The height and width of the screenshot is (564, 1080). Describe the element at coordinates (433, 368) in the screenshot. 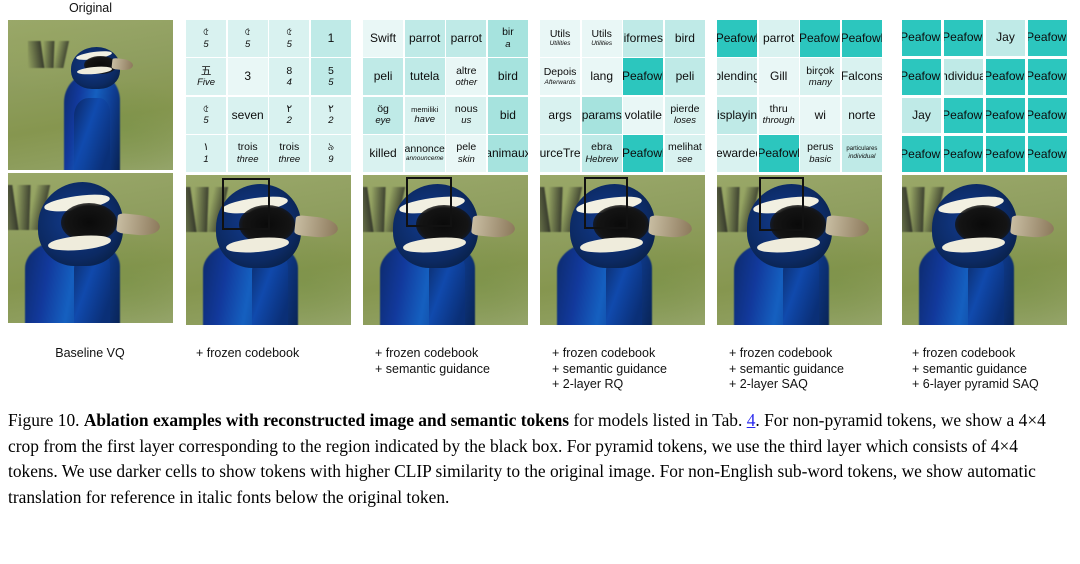

I see `column-caption-line: + semantic guidance` at that location.